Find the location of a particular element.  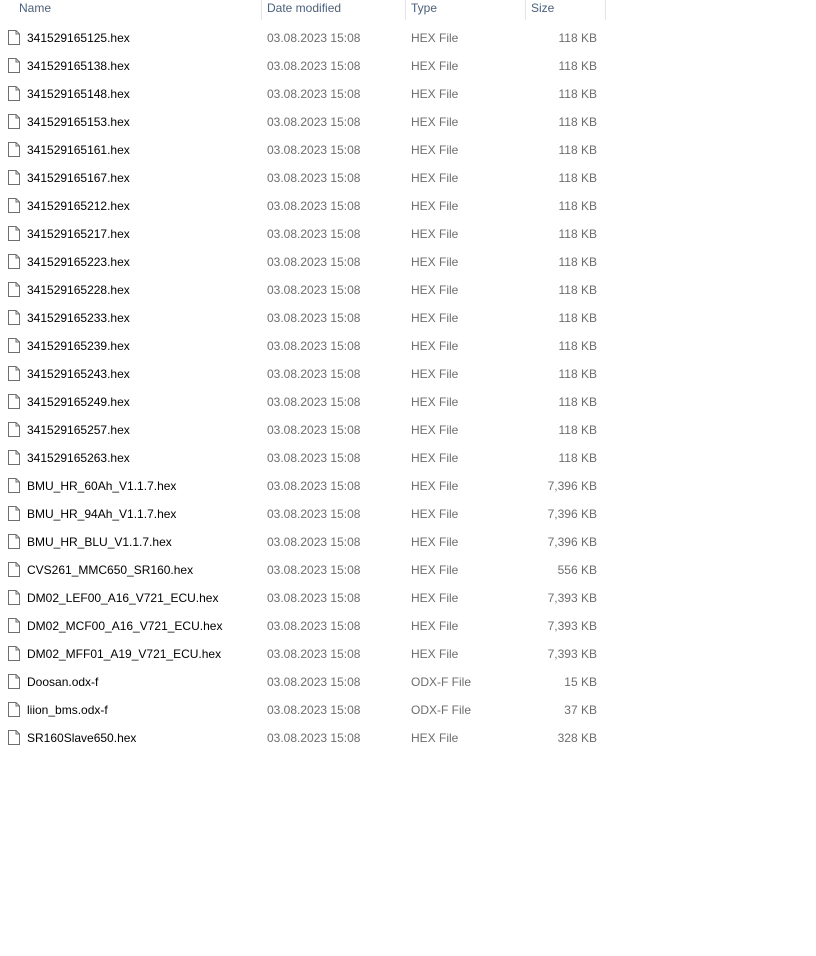

file-name: 341529165148.hex is located at coordinates (78, 94).